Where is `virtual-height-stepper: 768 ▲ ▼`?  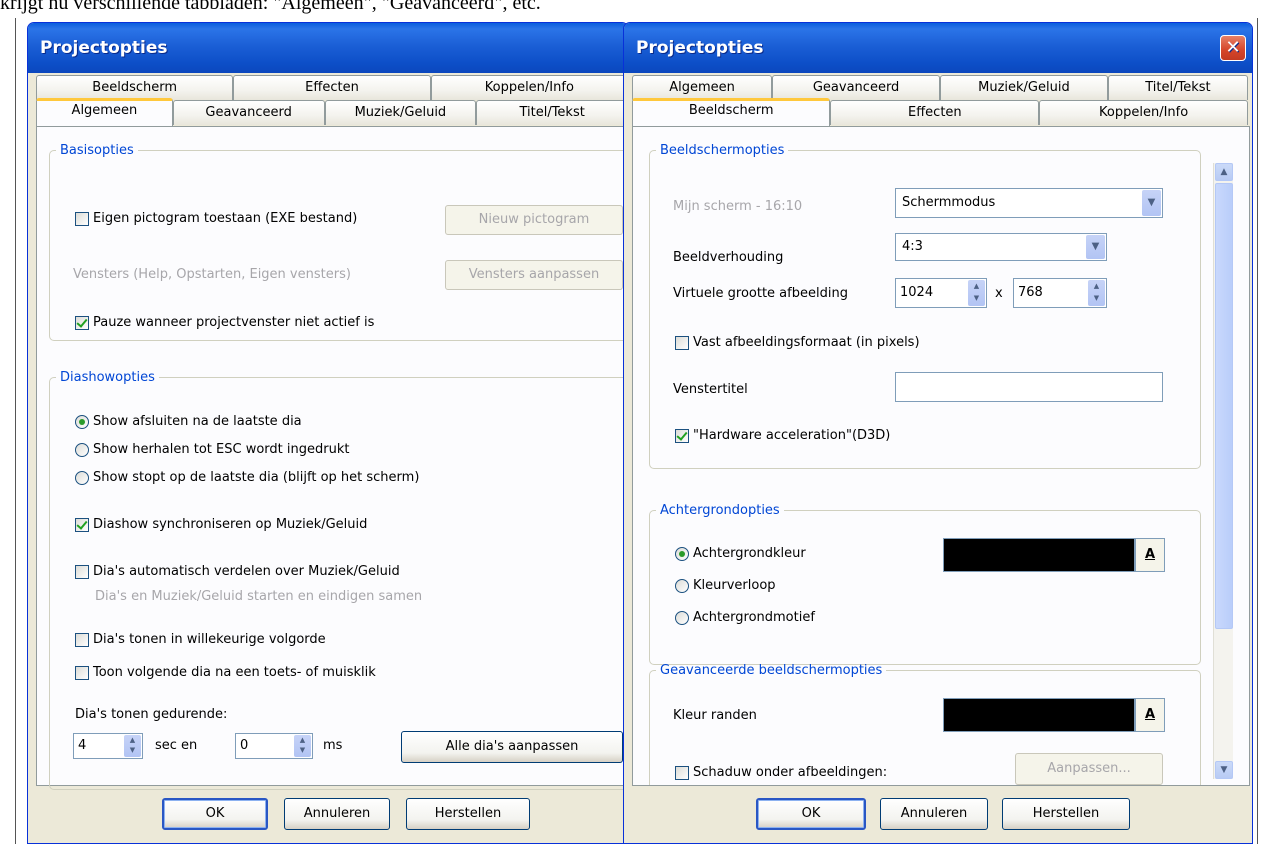
virtual-height-stepper: 768 ▲ ▼ is located at coordinates (1060, 293).